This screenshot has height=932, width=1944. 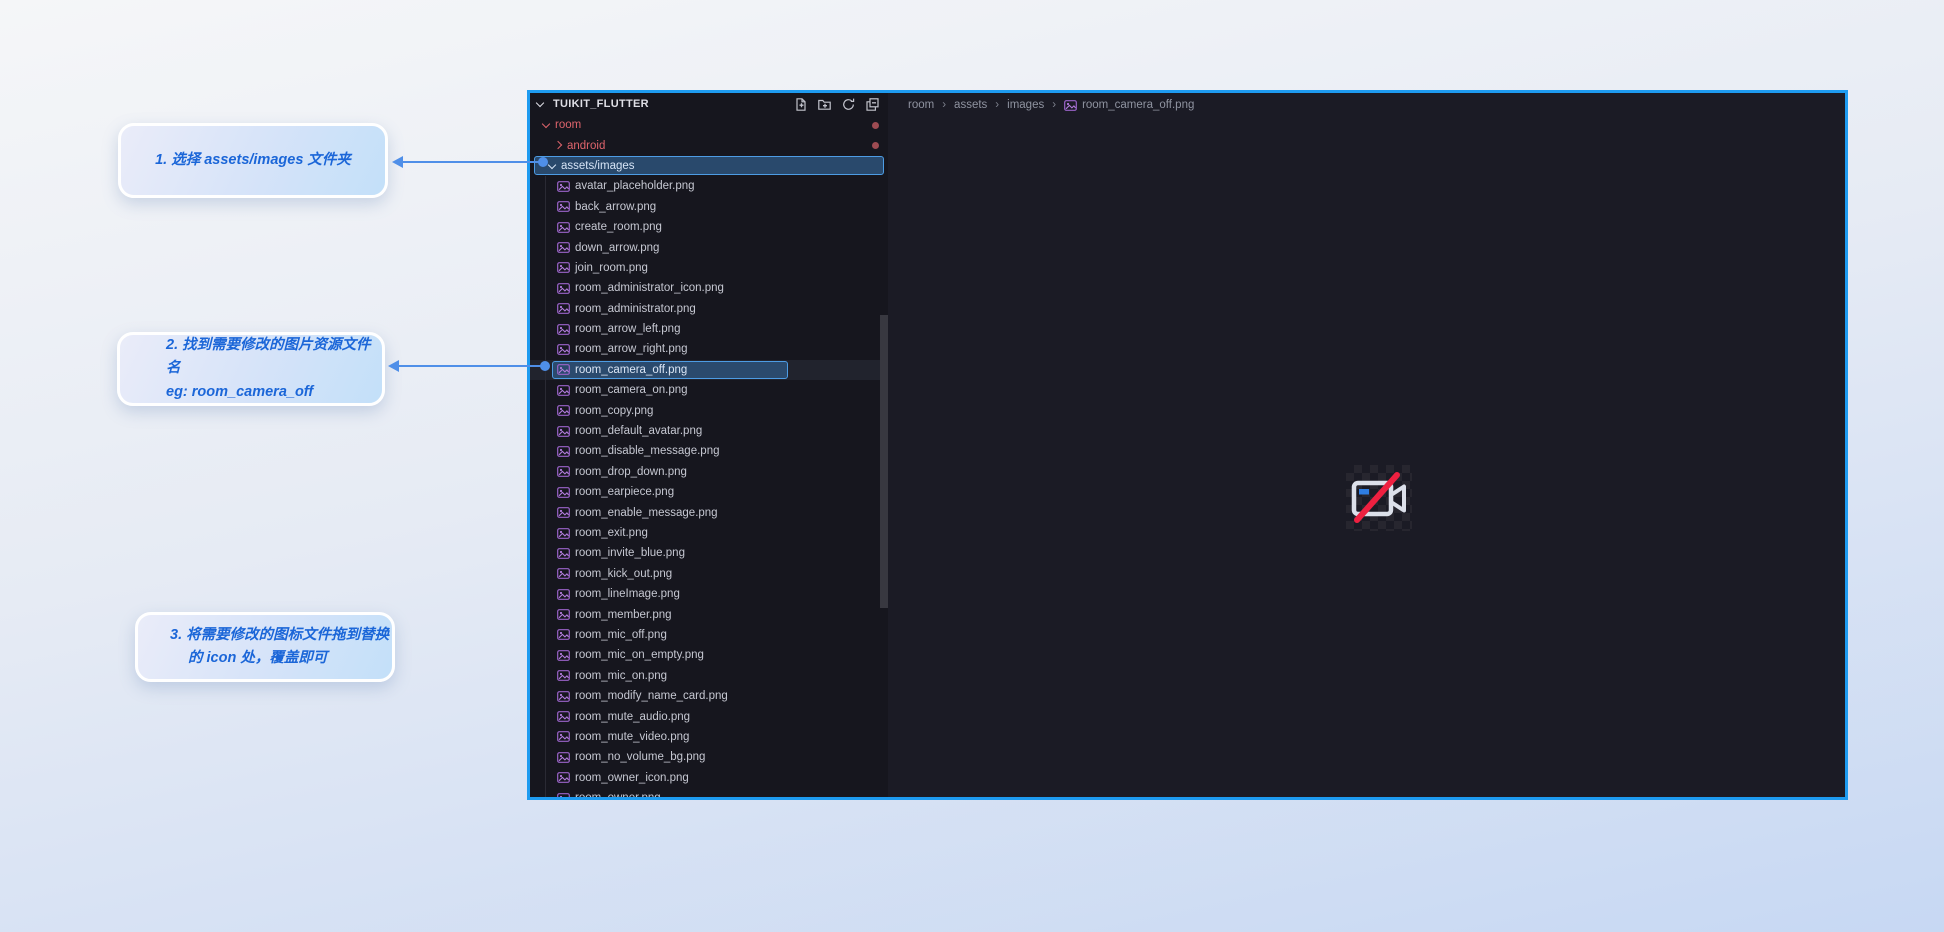 What do you see at coordinates (709, 166) in the screenshot?
I see `tree-folder-assets-images: assets/images` at bounding box center [709, 166].